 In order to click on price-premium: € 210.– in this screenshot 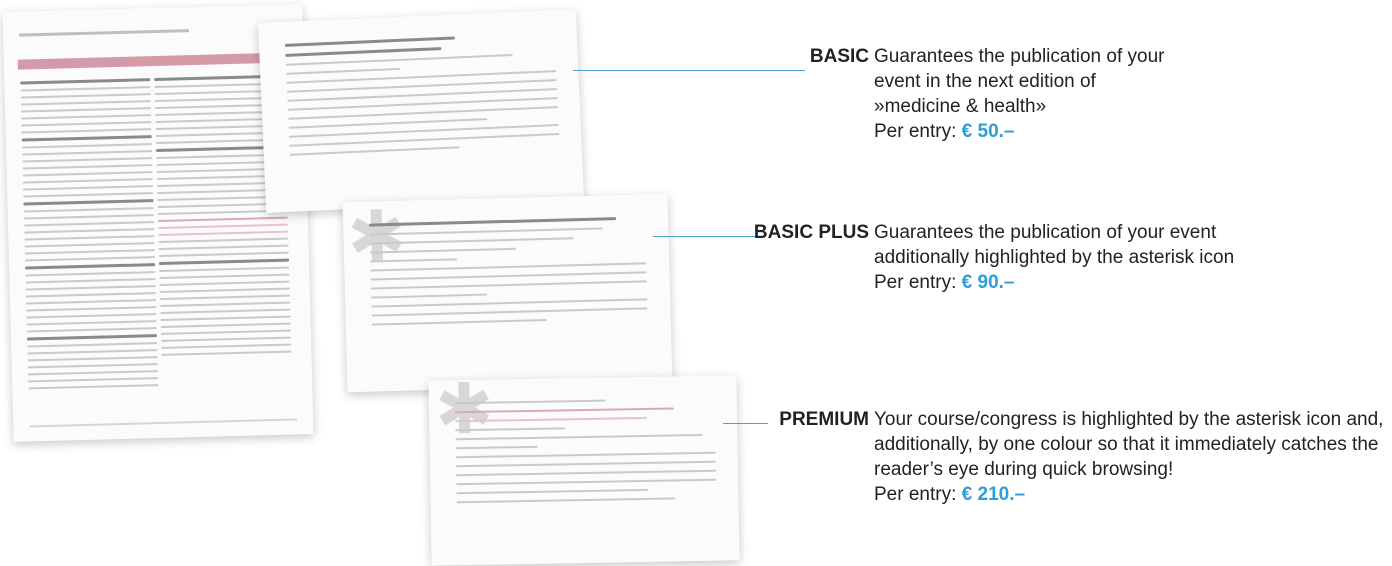, I will do `click(993, 494)`.